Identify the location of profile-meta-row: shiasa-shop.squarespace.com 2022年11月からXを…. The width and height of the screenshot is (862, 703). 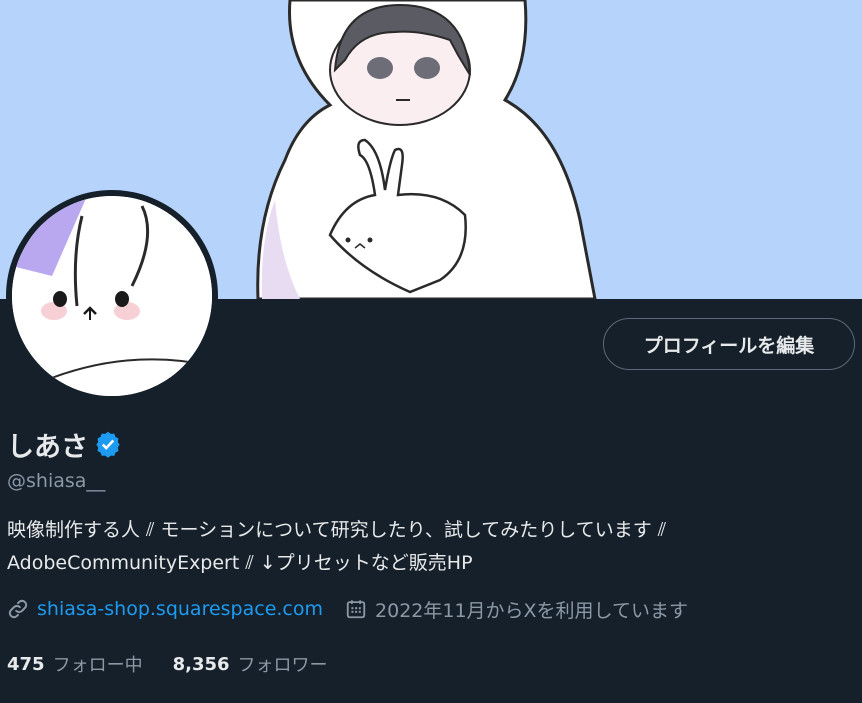
(347, 609).